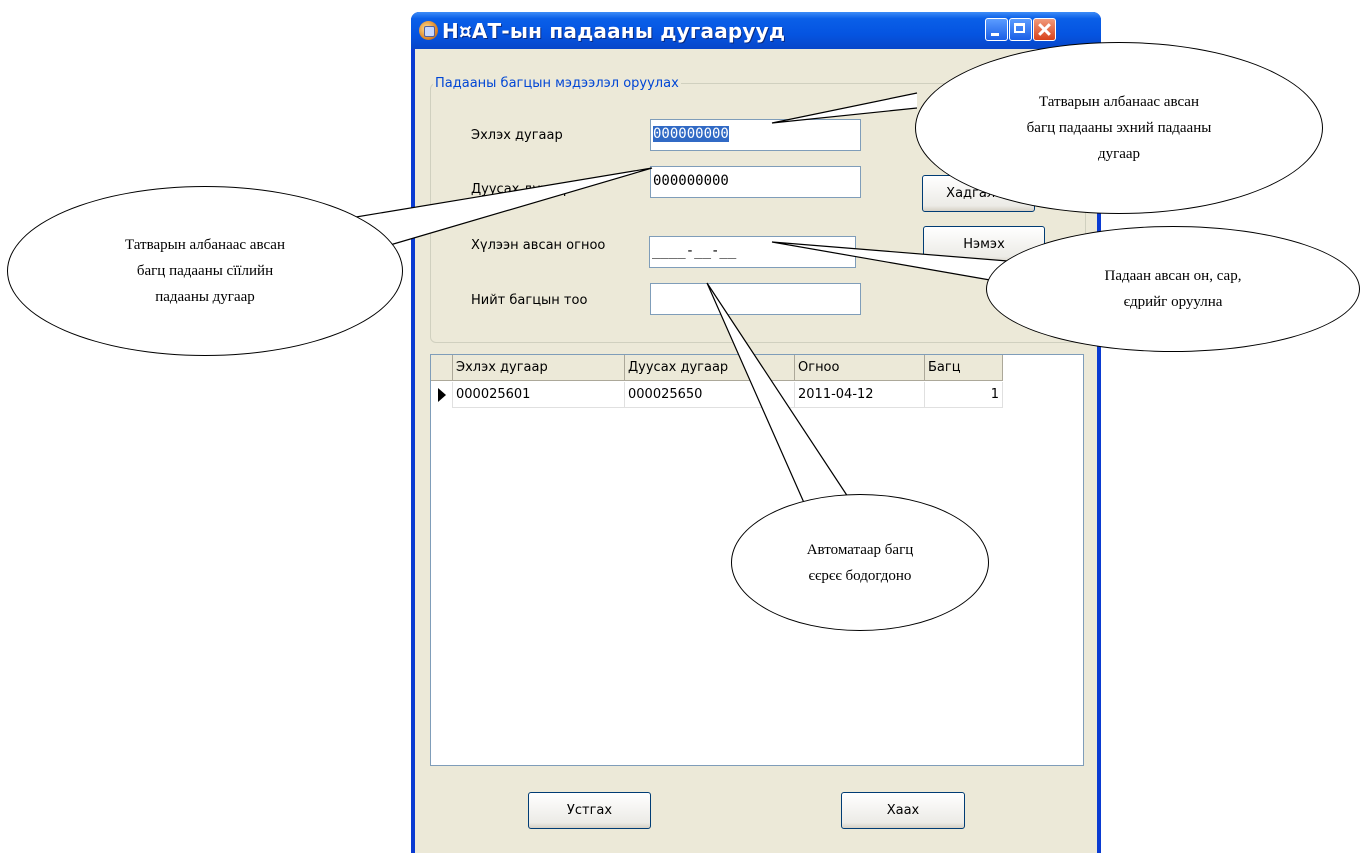 Image resolution: width=1360 pixels, height=853 pixels. Describe the element at coordinates (860, 562) in the screenshot. I see `callout-auto-count: Автоматаар багц єєрєє бодогдоно` at that location.